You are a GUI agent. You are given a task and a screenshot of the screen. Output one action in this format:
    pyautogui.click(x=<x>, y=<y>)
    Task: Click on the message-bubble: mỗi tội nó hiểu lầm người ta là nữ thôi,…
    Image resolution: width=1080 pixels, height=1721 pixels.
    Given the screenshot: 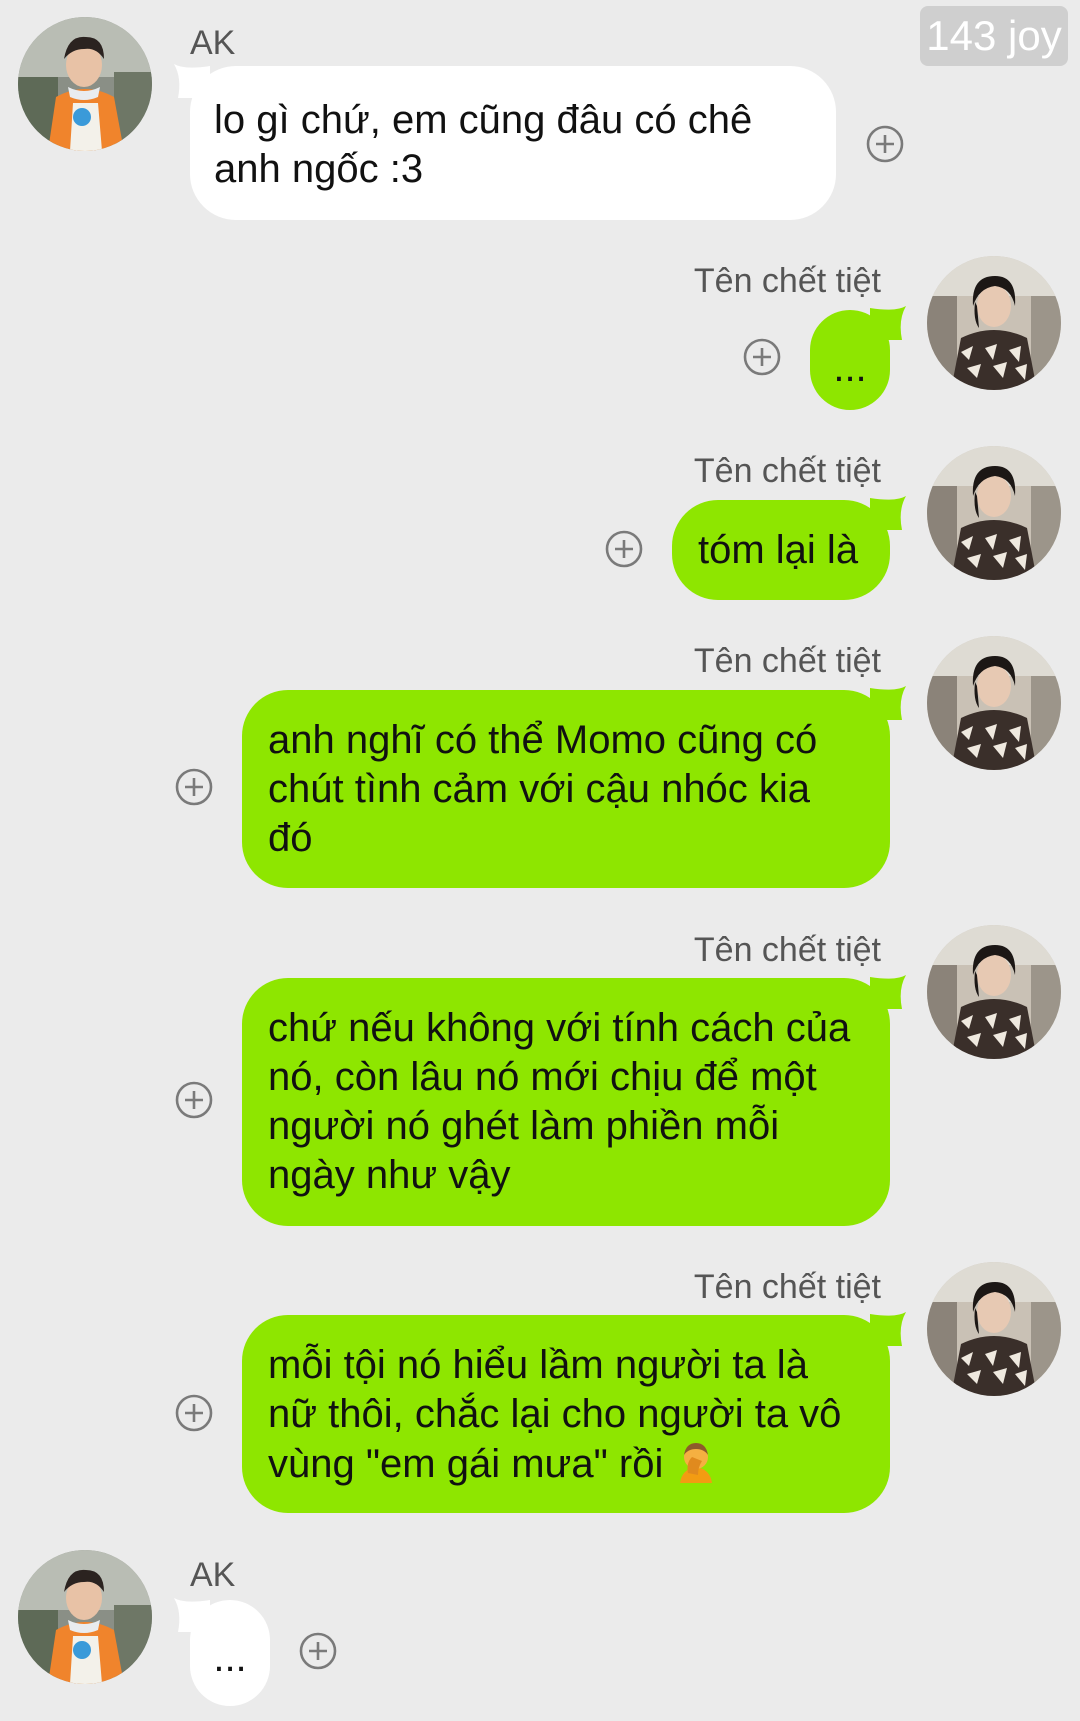 What is the action you would take?
    pyautogui.click(x=566, y=1414)
    